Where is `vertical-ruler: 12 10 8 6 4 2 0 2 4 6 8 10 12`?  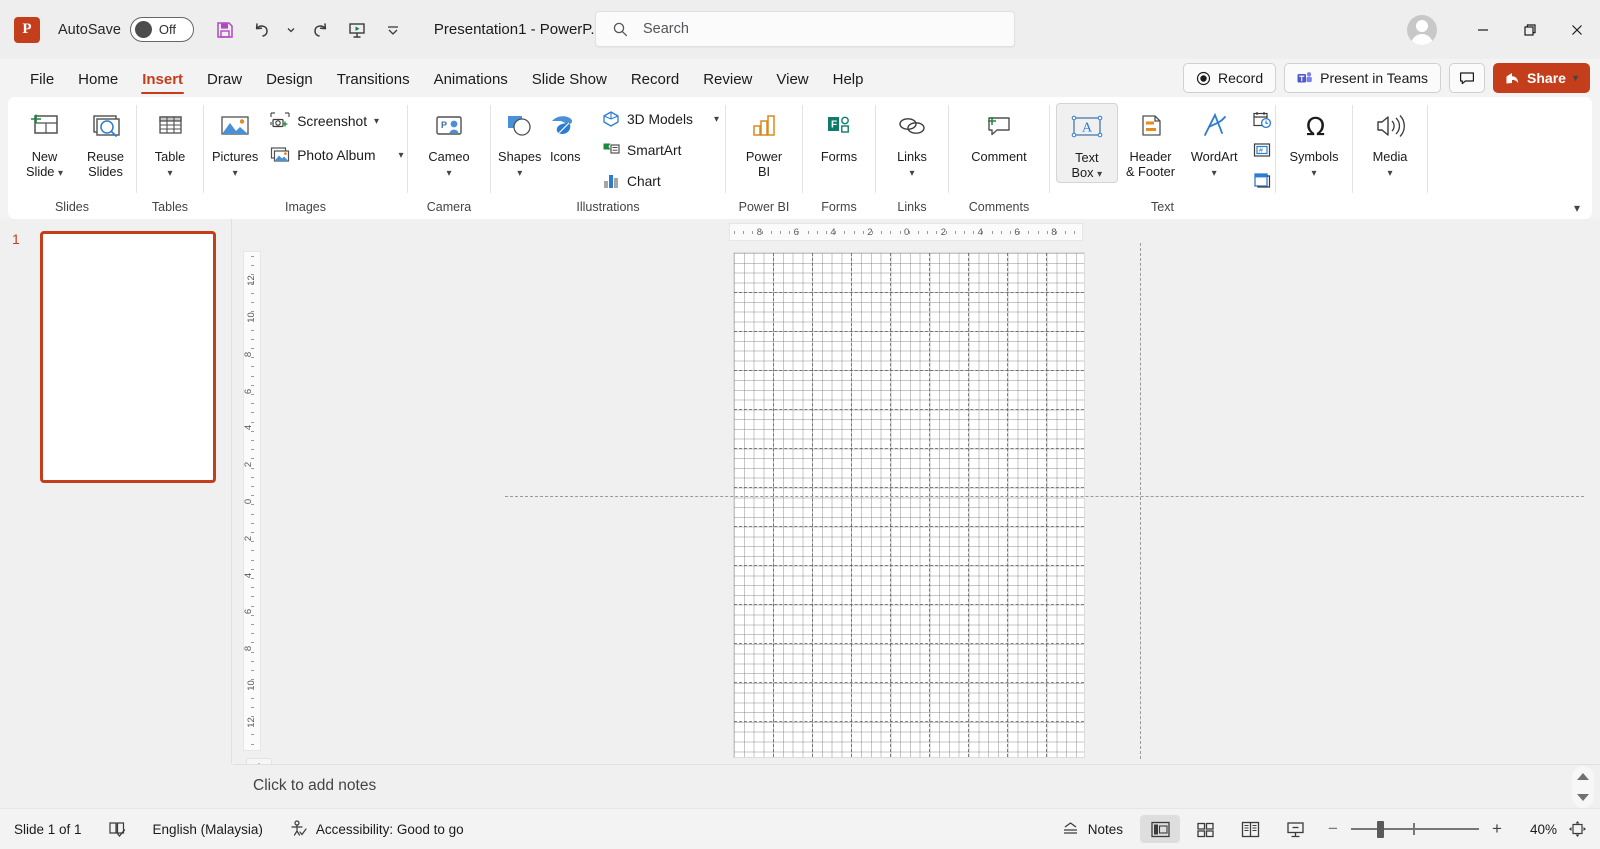 vertical-ruler: 12 10 8 6 4 2 0 2 4 6 8 10 12 is located at coordinates (252, 501).